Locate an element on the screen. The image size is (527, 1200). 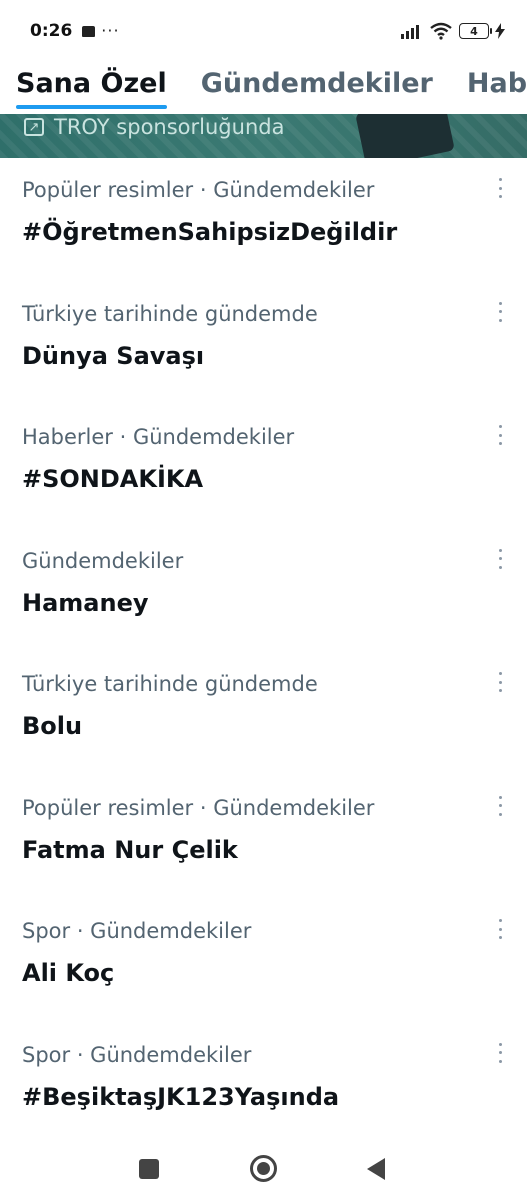
wifi-icon is located at coordinates (441, 31).